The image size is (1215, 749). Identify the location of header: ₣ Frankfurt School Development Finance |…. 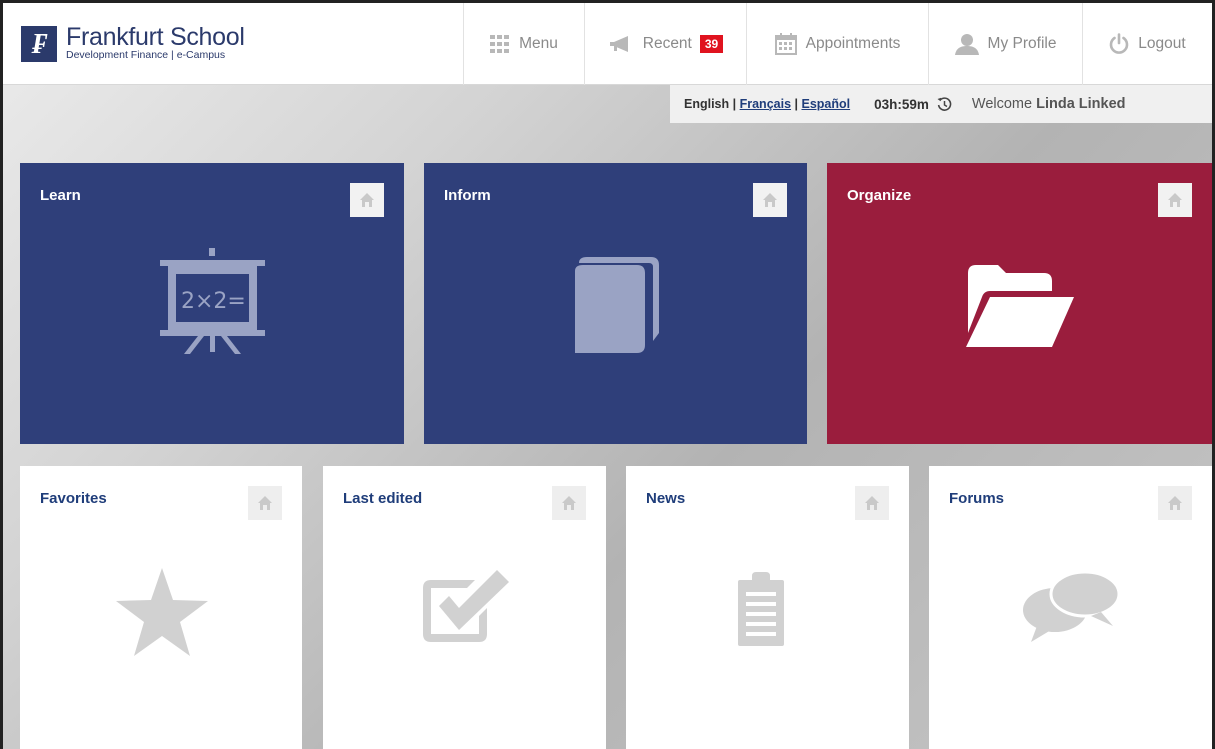
(607, 44).